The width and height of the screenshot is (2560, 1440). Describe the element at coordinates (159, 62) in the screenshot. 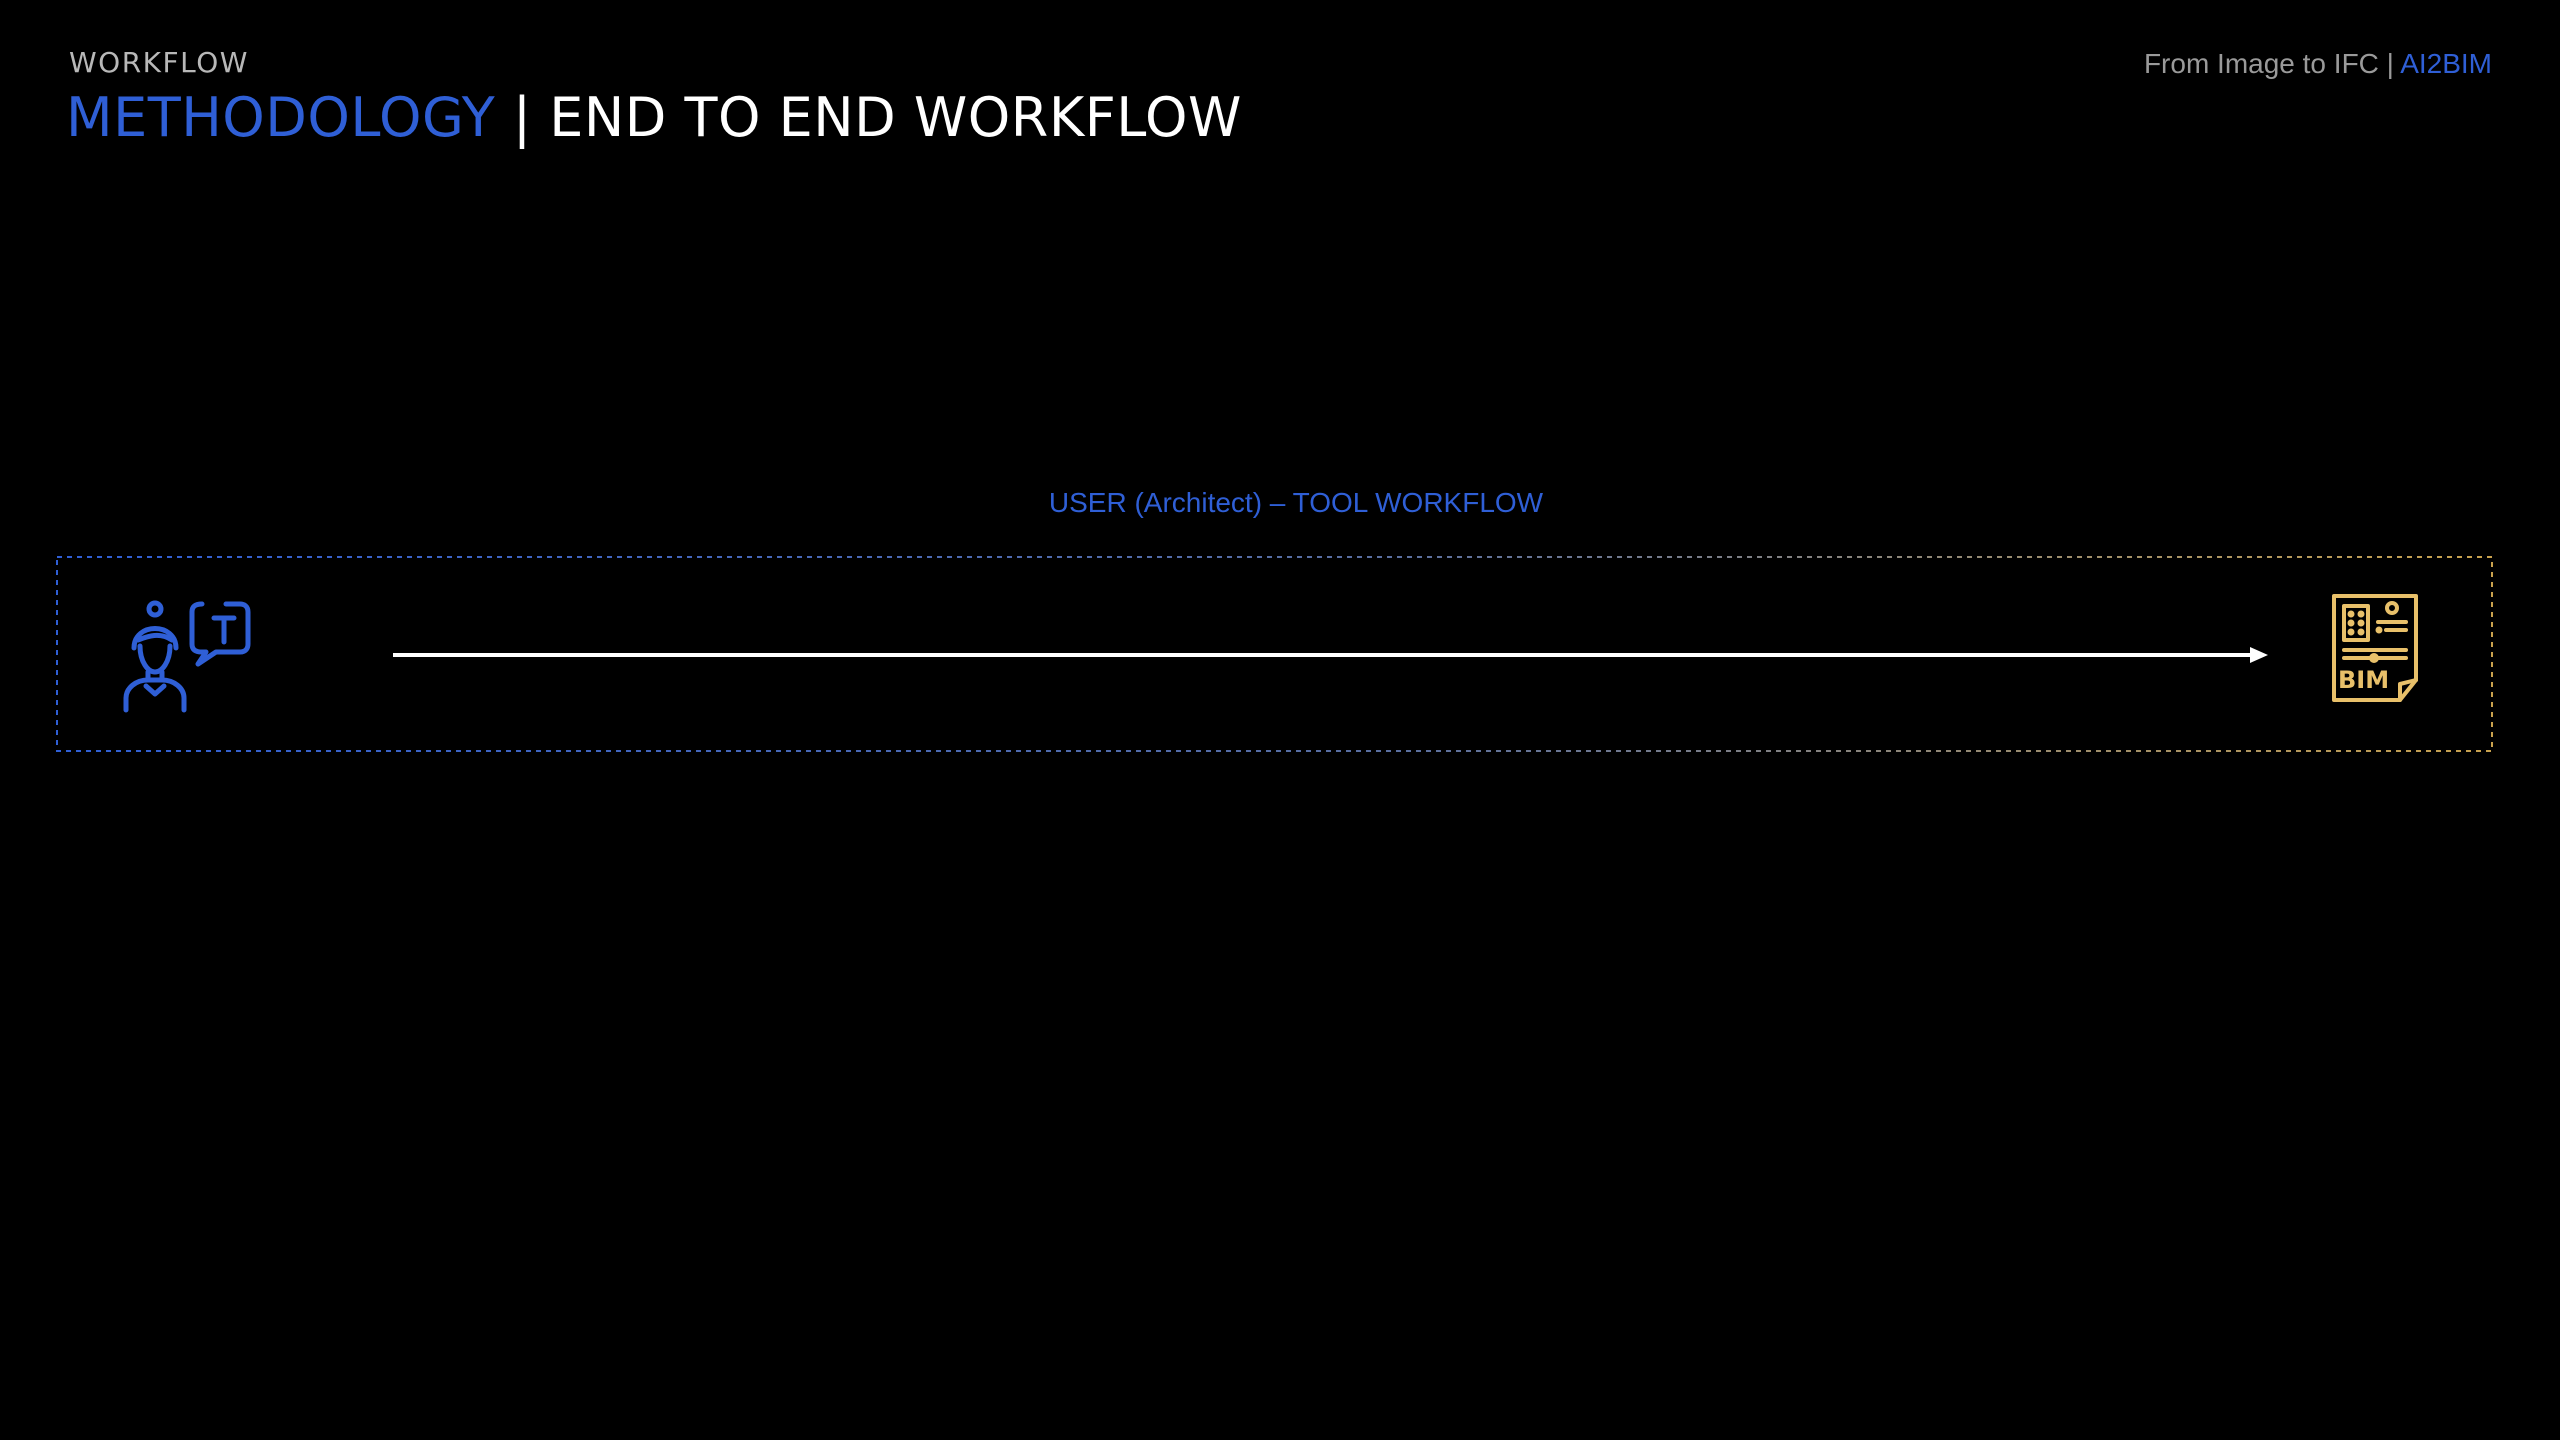

I see `section-label: WORKFLOW` at that location.